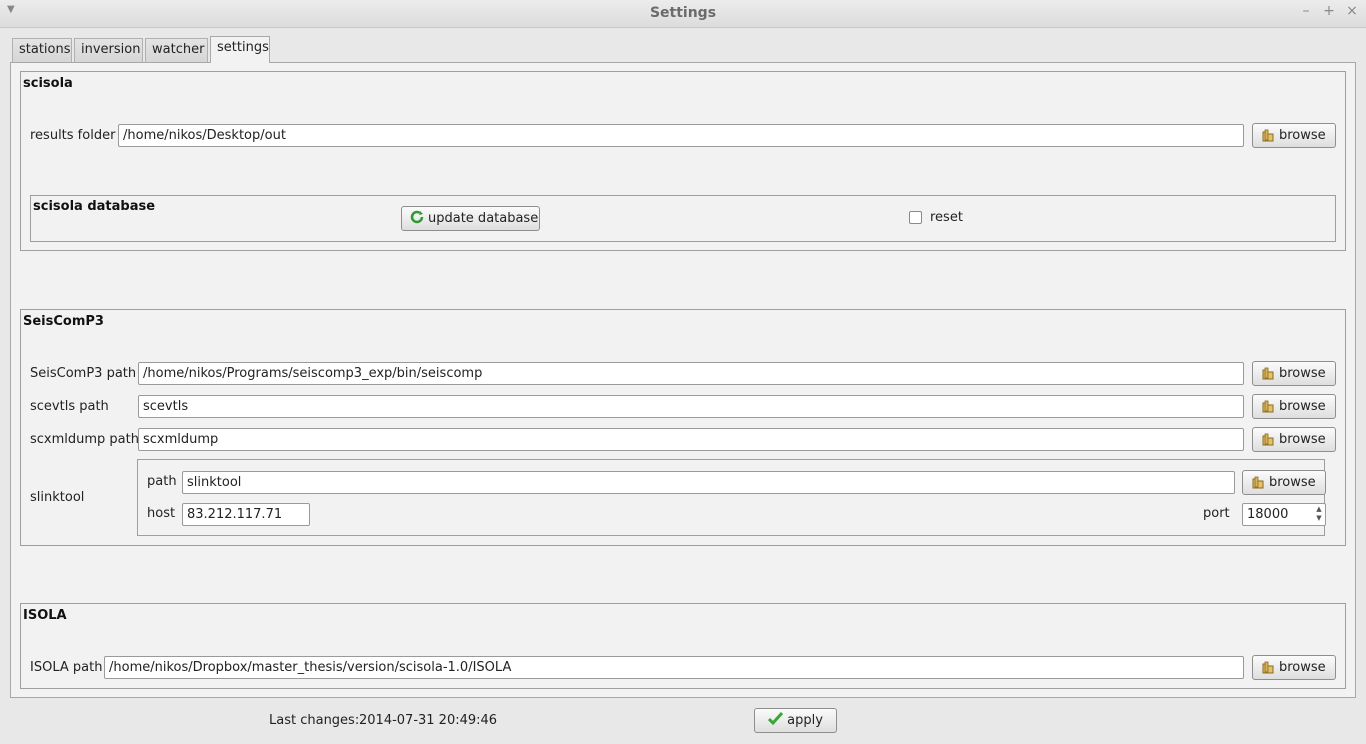  I want to click on reset-checkbox, so click(915, 217).